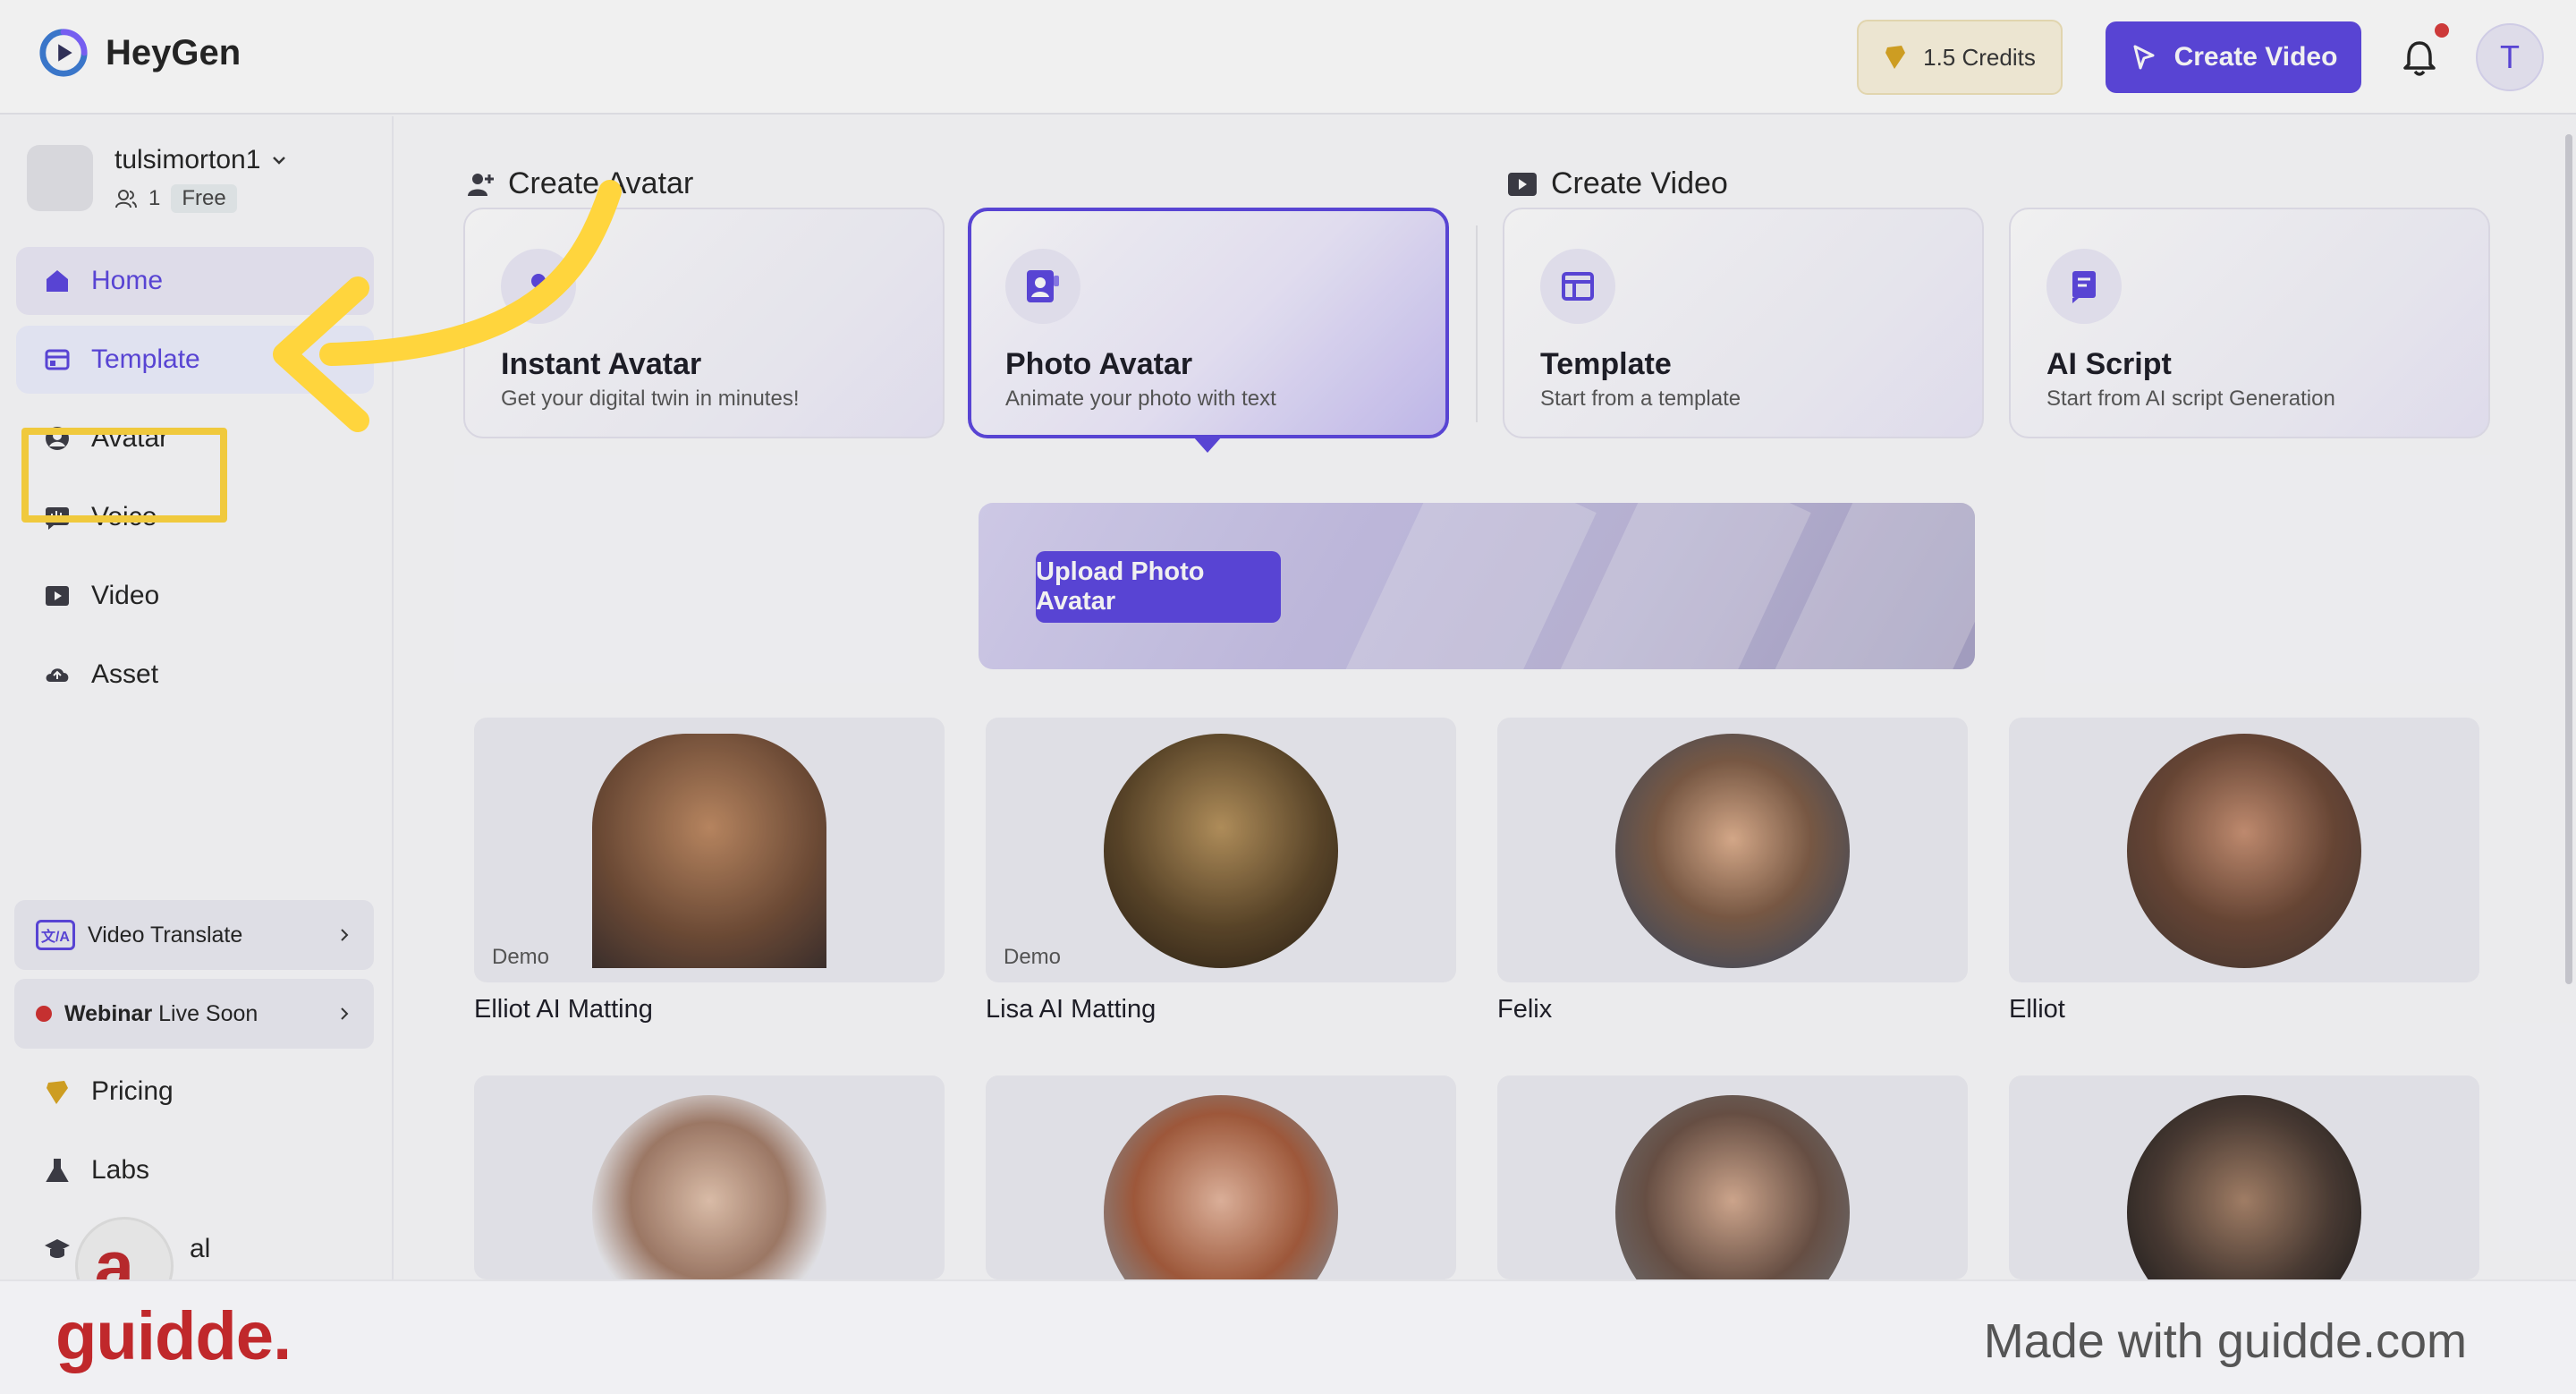 This screenshot has width=2576, height=1394. What do you see at coordinates (1477, 586) in the screenshot?
I see `photo-avatar-banner: Upload Photo Avatar` at bounding box center [1477, 586].